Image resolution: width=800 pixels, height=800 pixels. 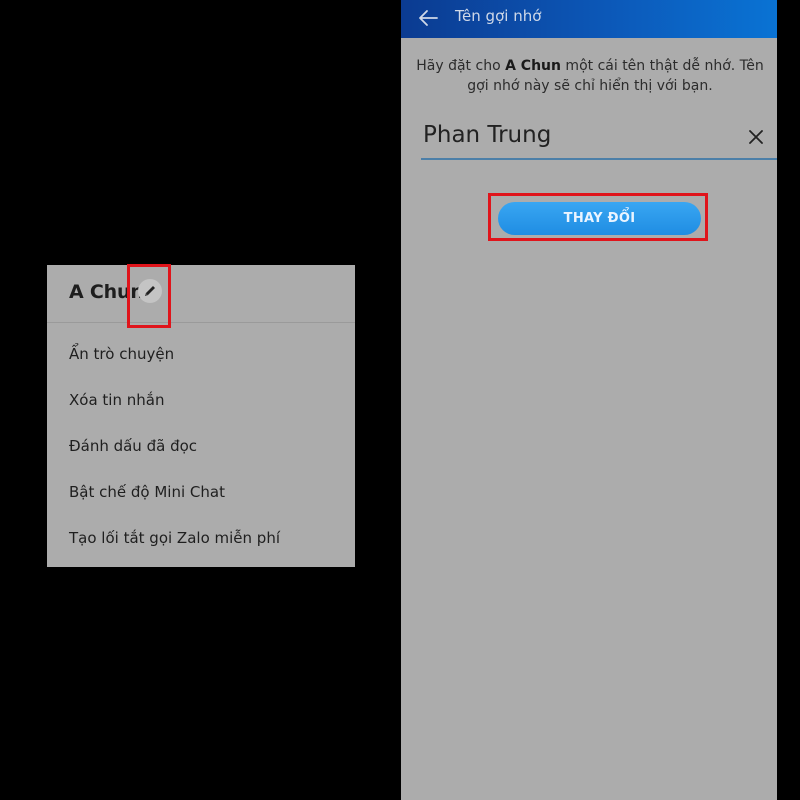 I want to click on back-arrow-icon, so click(x=428, y=18).